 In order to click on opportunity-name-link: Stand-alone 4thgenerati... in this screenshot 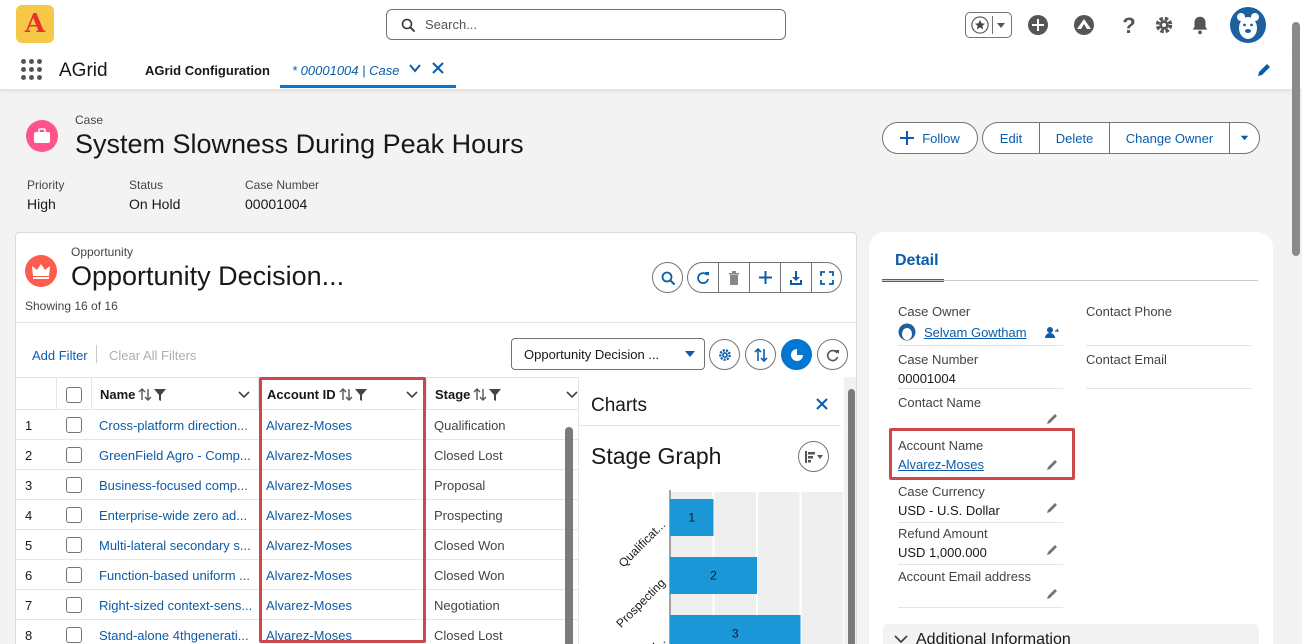, I will do `click(176, 632)`.